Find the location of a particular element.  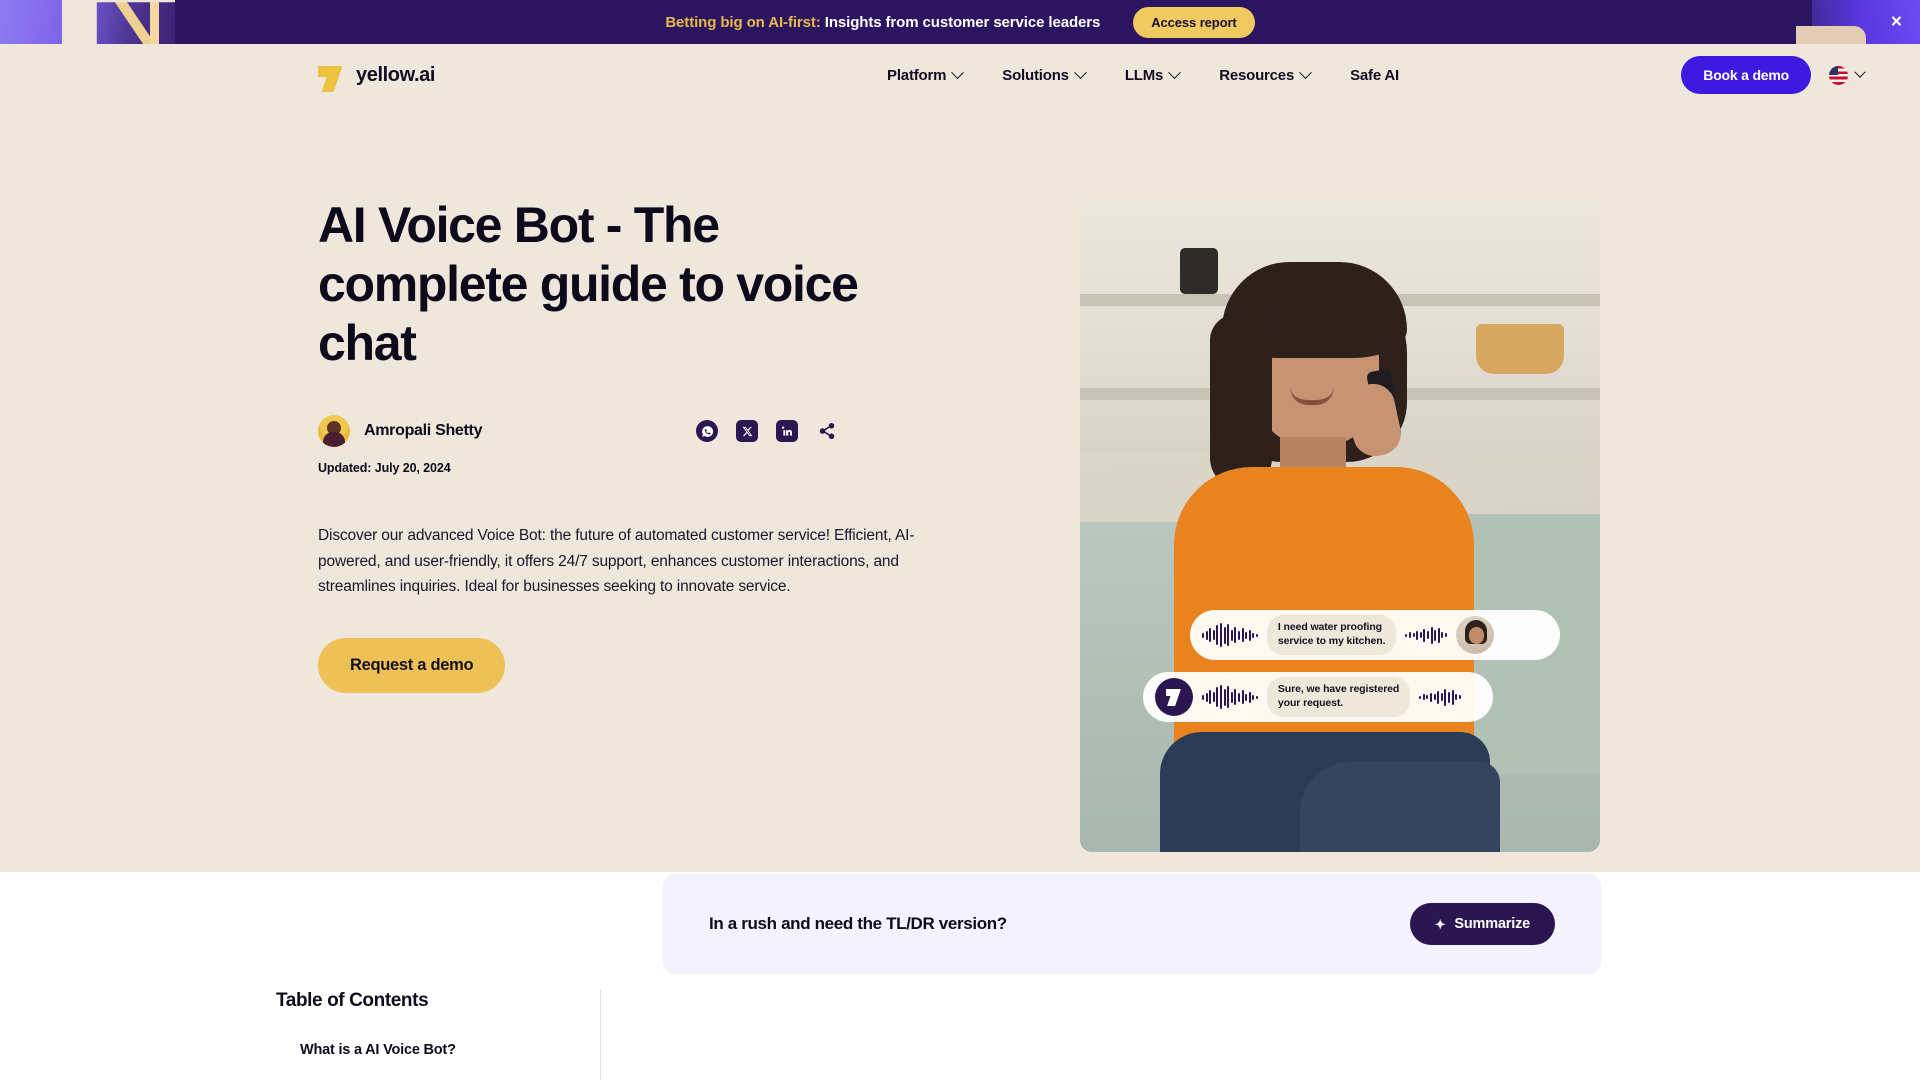

tldr-prompt: In a rush and need the TL/DR version? is located at coordinates (858, 923).